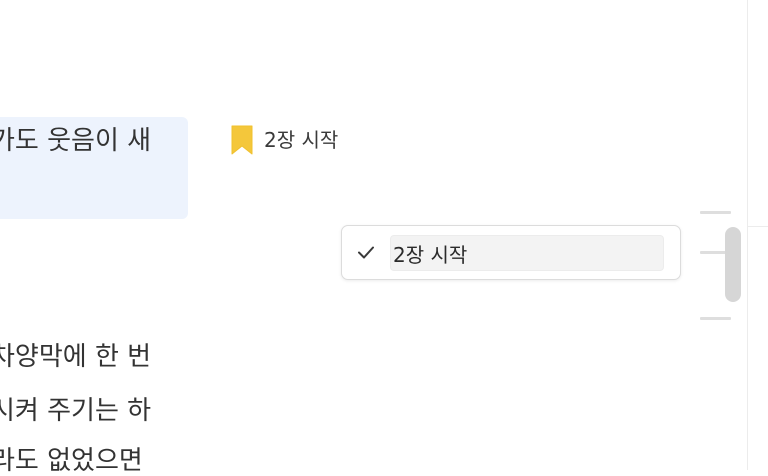  I want to click on bookmark-label: 2장 시작, so click(301, 140).